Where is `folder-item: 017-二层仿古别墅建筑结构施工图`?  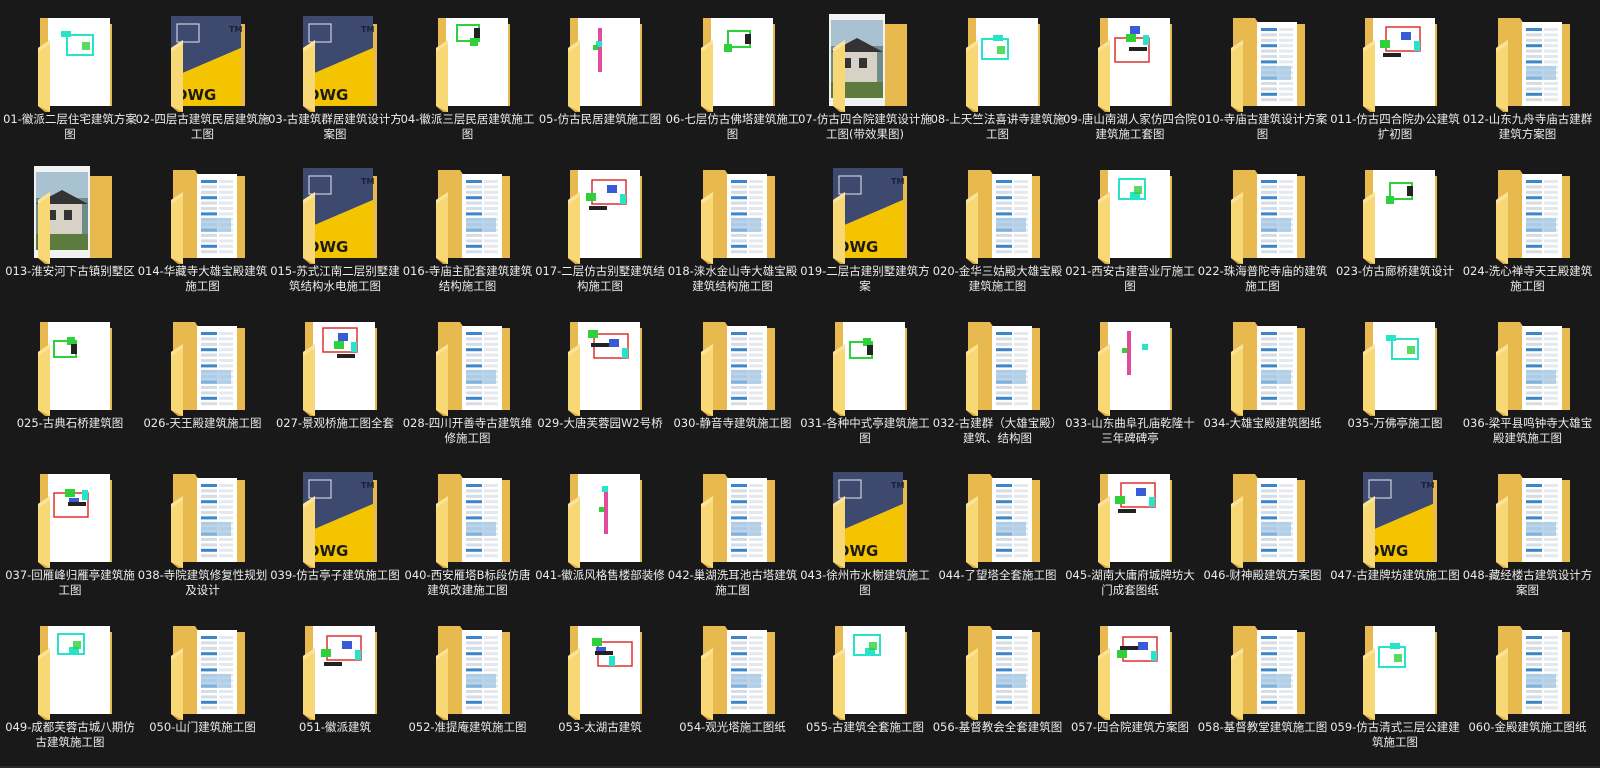 folder-item: 017-二层仿古别墅建筑结构施工图 is located at coordinates (600, 235).